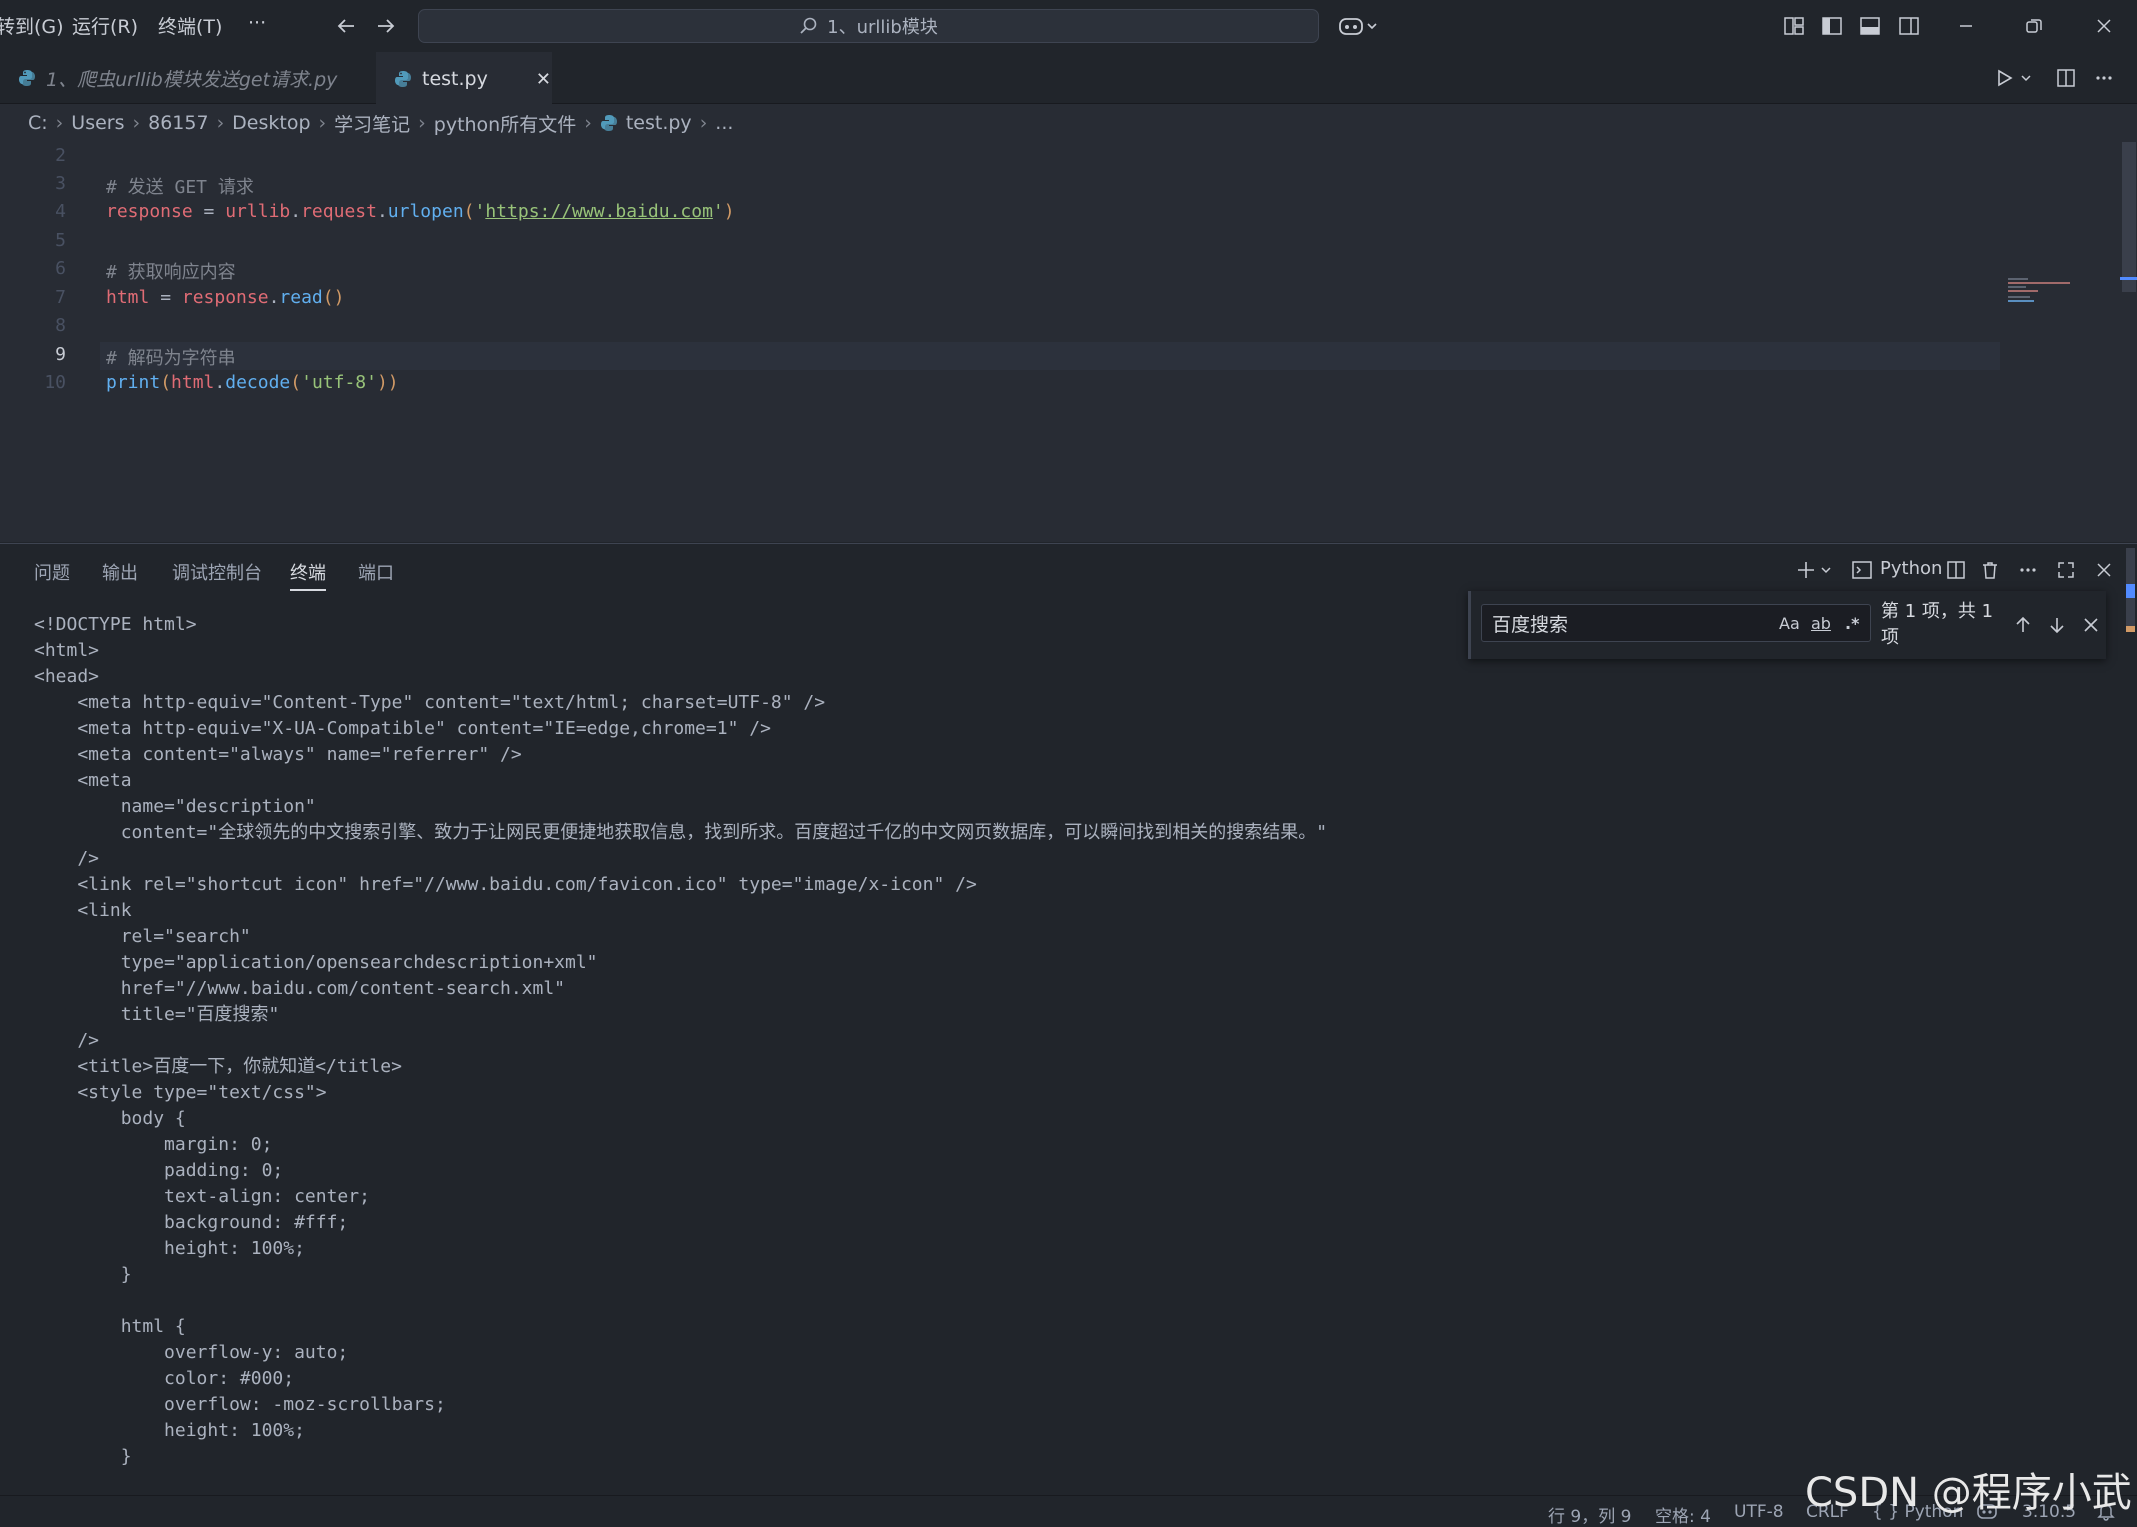 The height and width of the screenshot is (1527, 2137). What do you see at coordinates (159, 1170) in the screenshot?
I see `terminal-line: padding: 0;` at bounding box center [159, 1170].